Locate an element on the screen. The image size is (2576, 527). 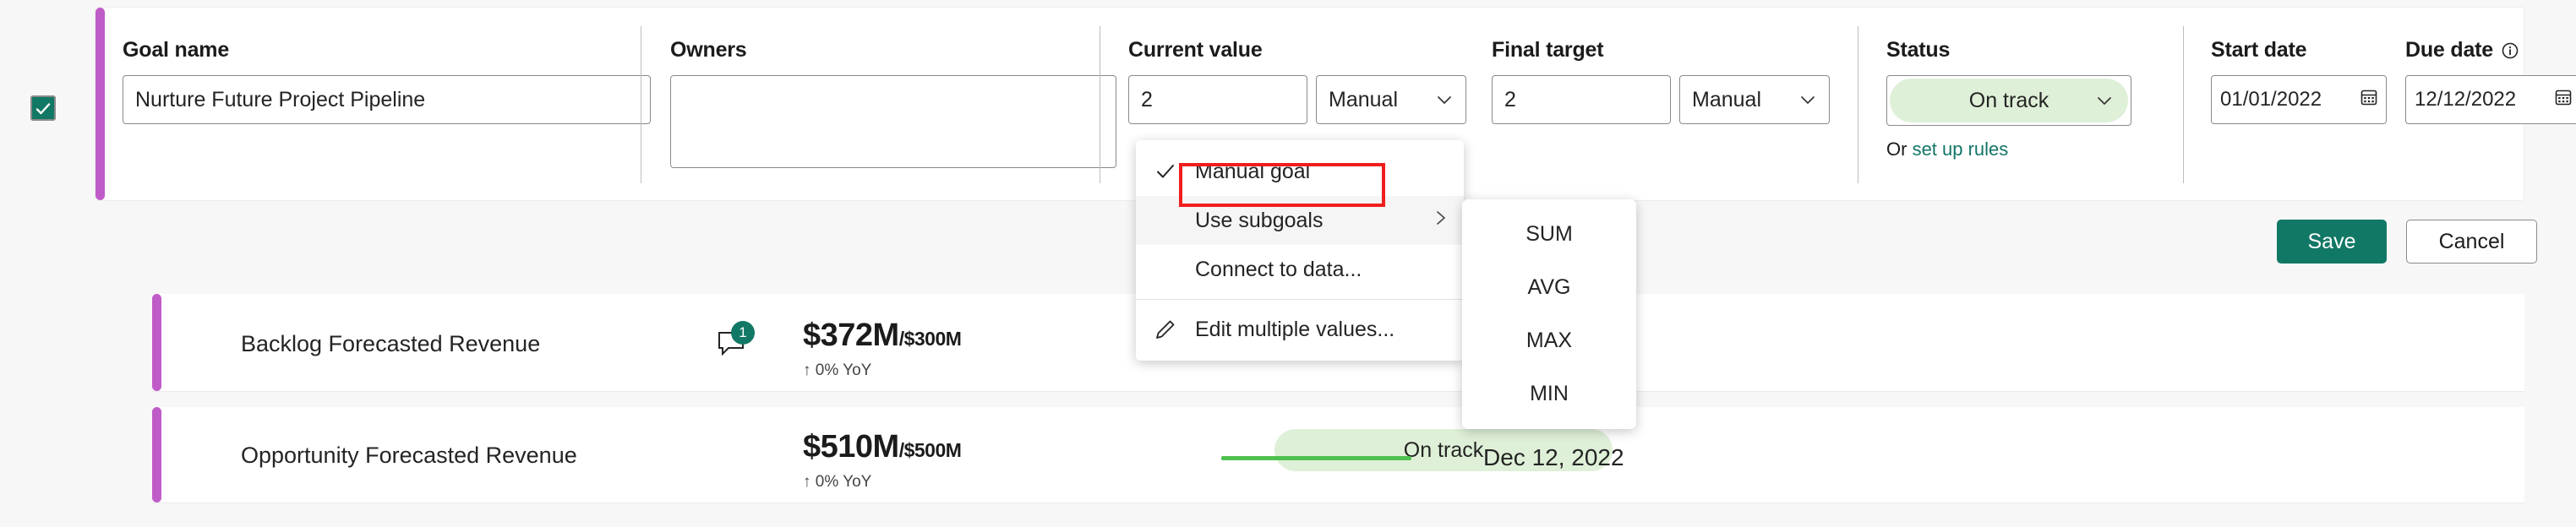
current-value-input: 2 is located at coordinates (1217, 99).